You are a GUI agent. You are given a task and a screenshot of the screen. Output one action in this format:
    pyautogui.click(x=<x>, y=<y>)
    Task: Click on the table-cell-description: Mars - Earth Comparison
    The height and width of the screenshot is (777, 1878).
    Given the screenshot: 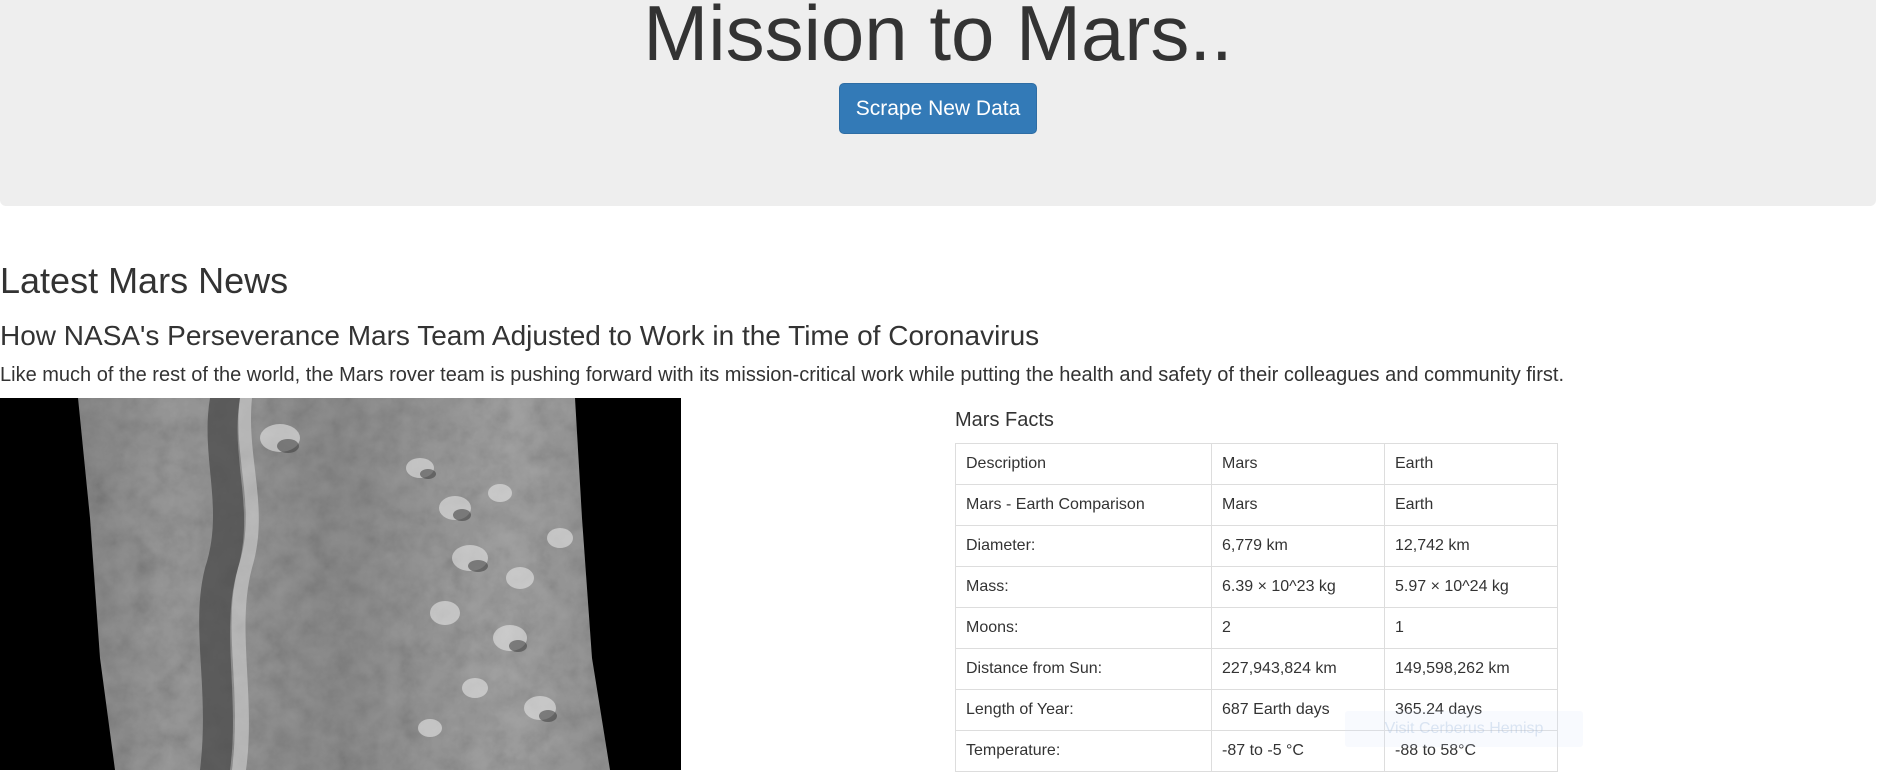 What is the action you would take?
    pyautogui.click(x=1083, y=505)
    